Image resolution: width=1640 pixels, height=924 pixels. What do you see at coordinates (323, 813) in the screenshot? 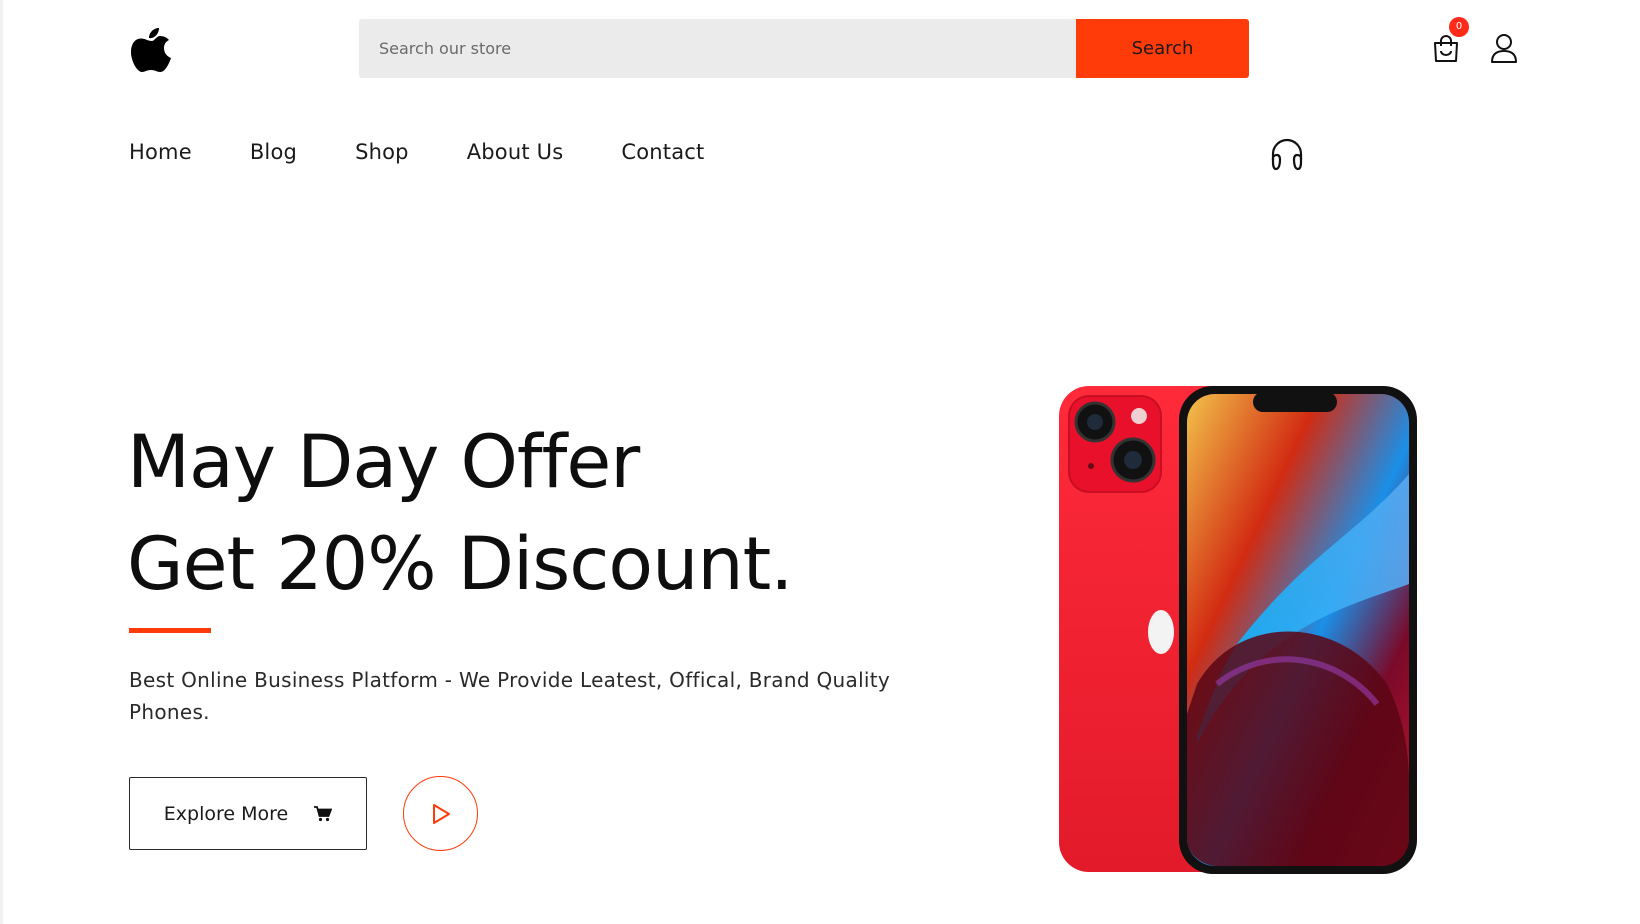
I see `cart-icon` at bounding box center [323, 813].